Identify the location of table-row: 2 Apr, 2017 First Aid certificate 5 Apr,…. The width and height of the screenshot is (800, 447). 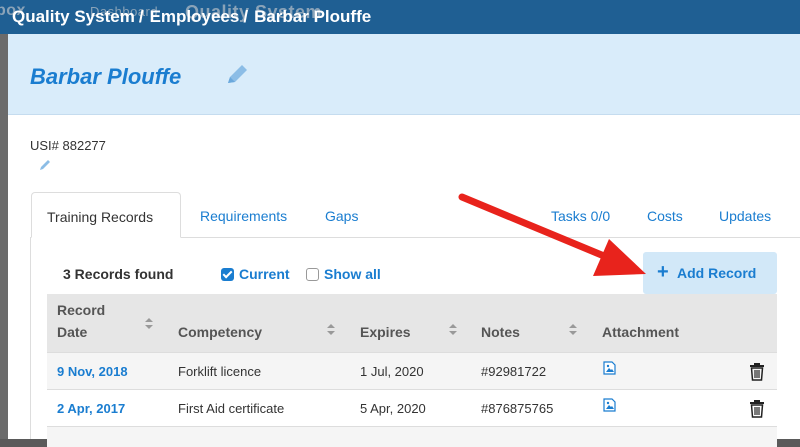
(412, 408).